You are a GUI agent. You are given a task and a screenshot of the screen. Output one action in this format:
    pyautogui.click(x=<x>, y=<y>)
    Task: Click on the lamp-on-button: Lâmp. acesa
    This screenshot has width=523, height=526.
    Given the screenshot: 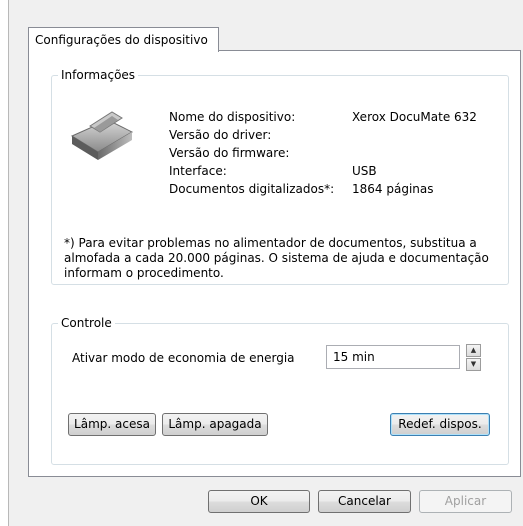 What is the action you would take?
    pyautogui.click(x=112, y=424)
    